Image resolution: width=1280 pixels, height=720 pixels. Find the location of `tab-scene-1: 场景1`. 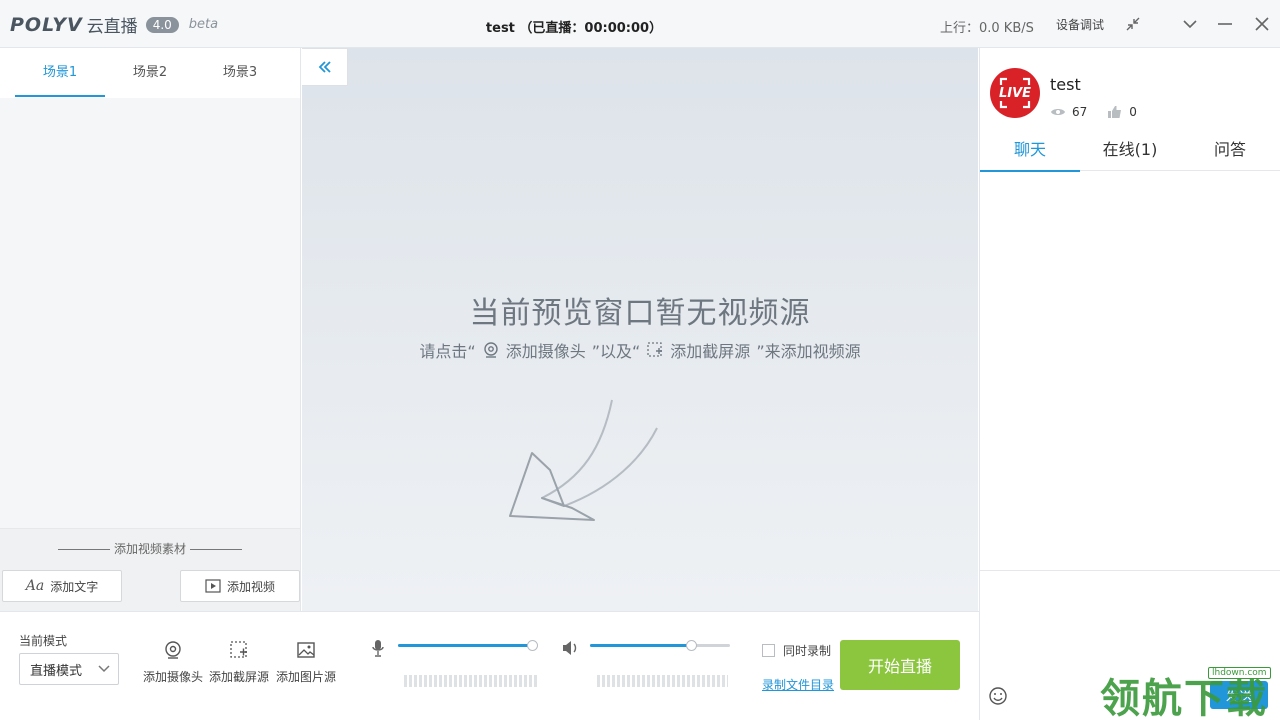

tab-scene-1: 场景1 is located at coordinates (60, 73).